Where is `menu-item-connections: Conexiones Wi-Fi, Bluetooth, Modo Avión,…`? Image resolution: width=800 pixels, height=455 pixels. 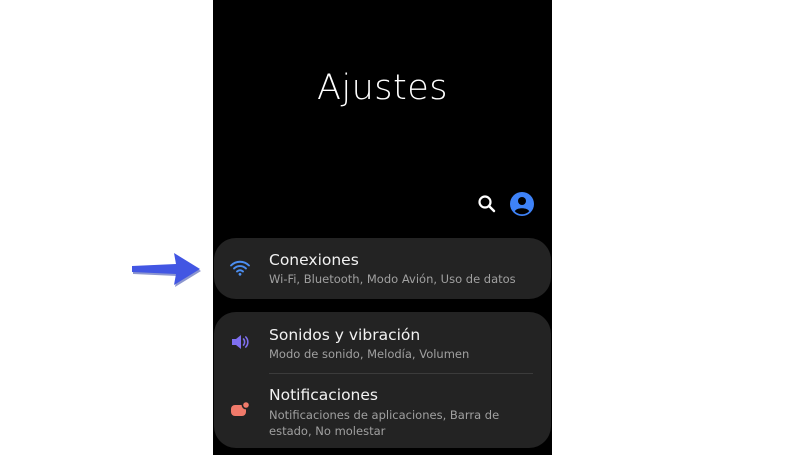 menu-item-connections: Conexiones Wi-Fi, Bluetooth, Modo Avión,… is located at coordinates (382, 268).